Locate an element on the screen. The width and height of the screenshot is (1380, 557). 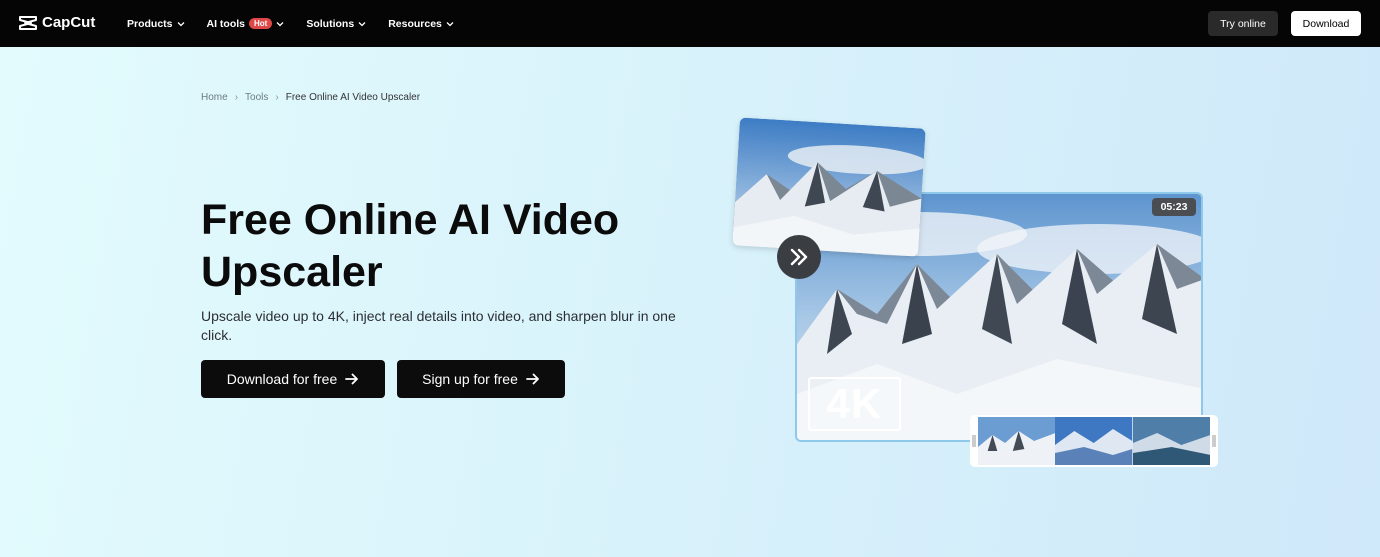
breadcrumb-home: Home is located at coordinates (214, 97).